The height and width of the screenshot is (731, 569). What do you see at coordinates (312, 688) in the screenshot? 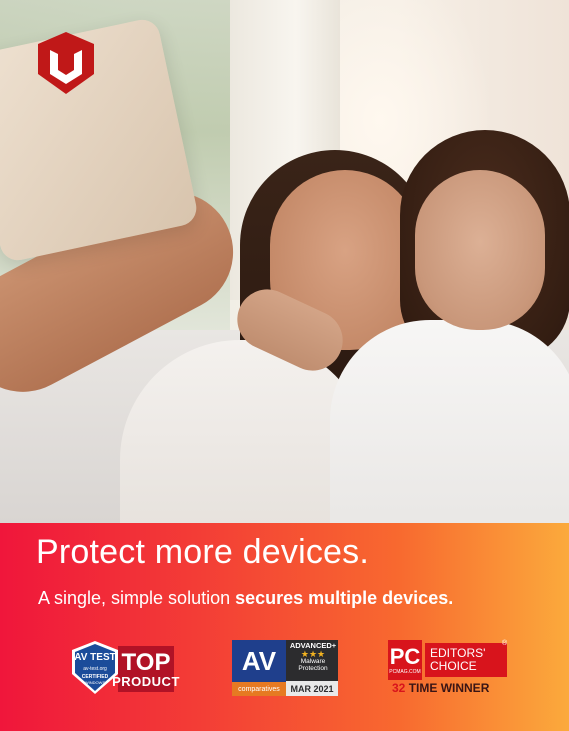
I see `award-date: MAR 2021` at bounding box center [312, 688].